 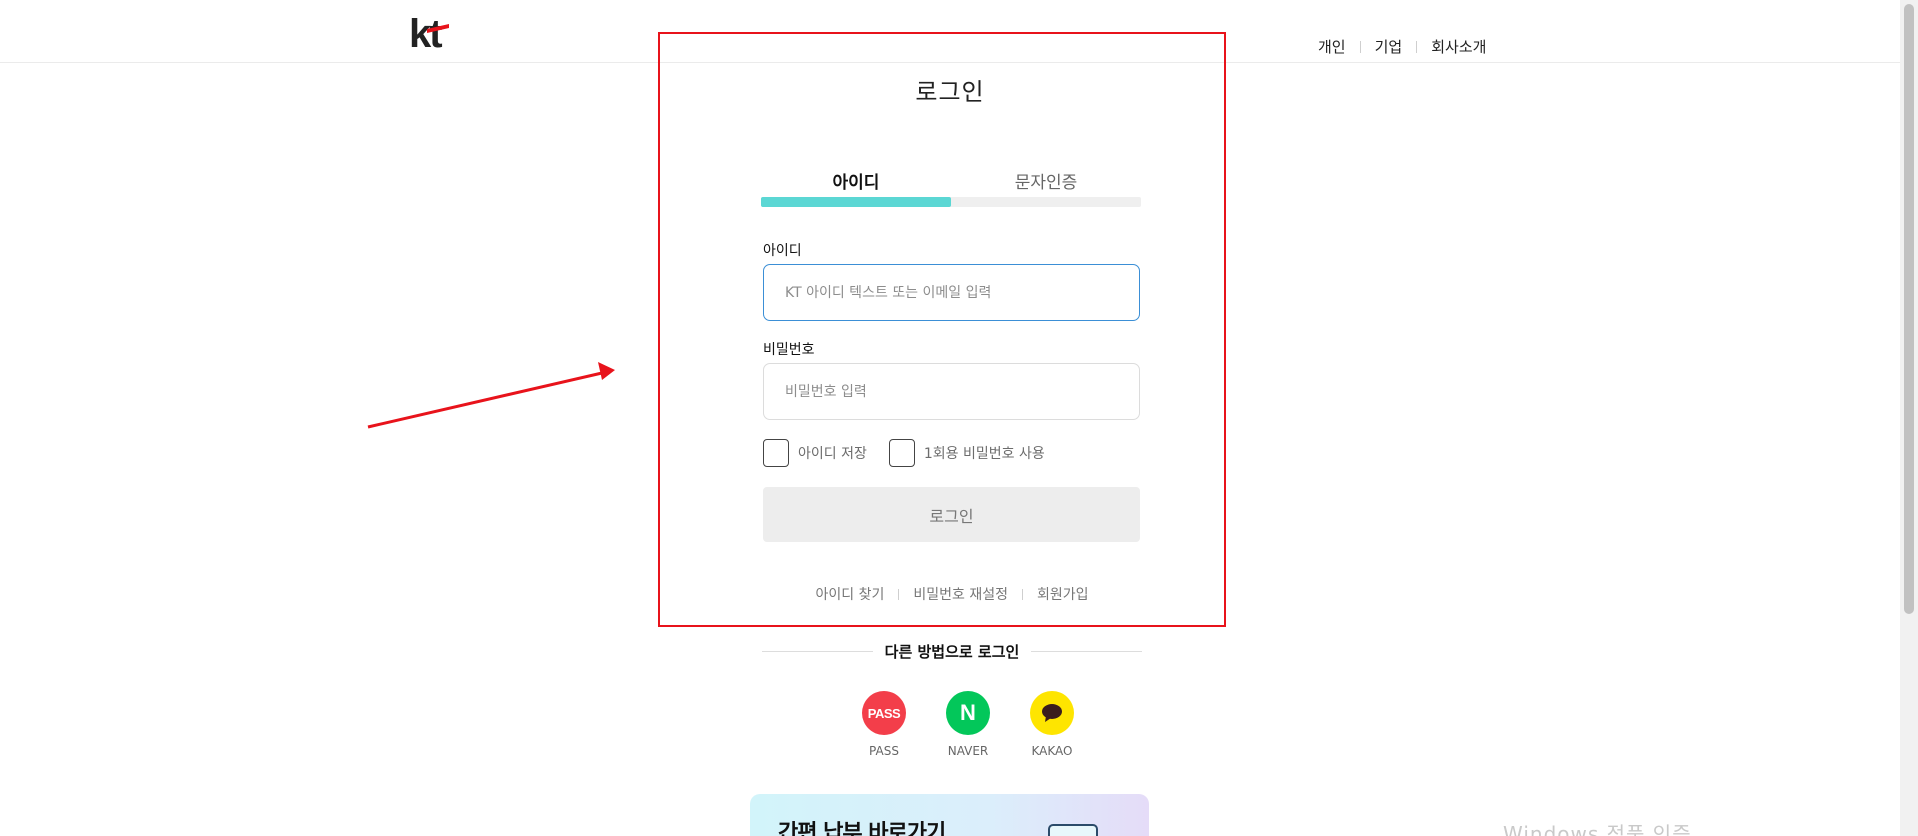 I want to click on pass-login-button: PASS PASS, so click(x=884, y=724).